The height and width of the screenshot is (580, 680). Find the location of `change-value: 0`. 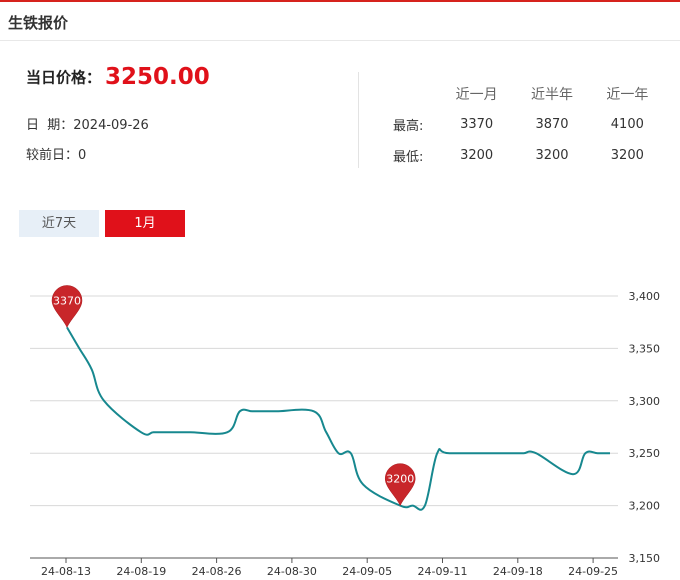

change-value: 0 is located at coordinates (82, 155).